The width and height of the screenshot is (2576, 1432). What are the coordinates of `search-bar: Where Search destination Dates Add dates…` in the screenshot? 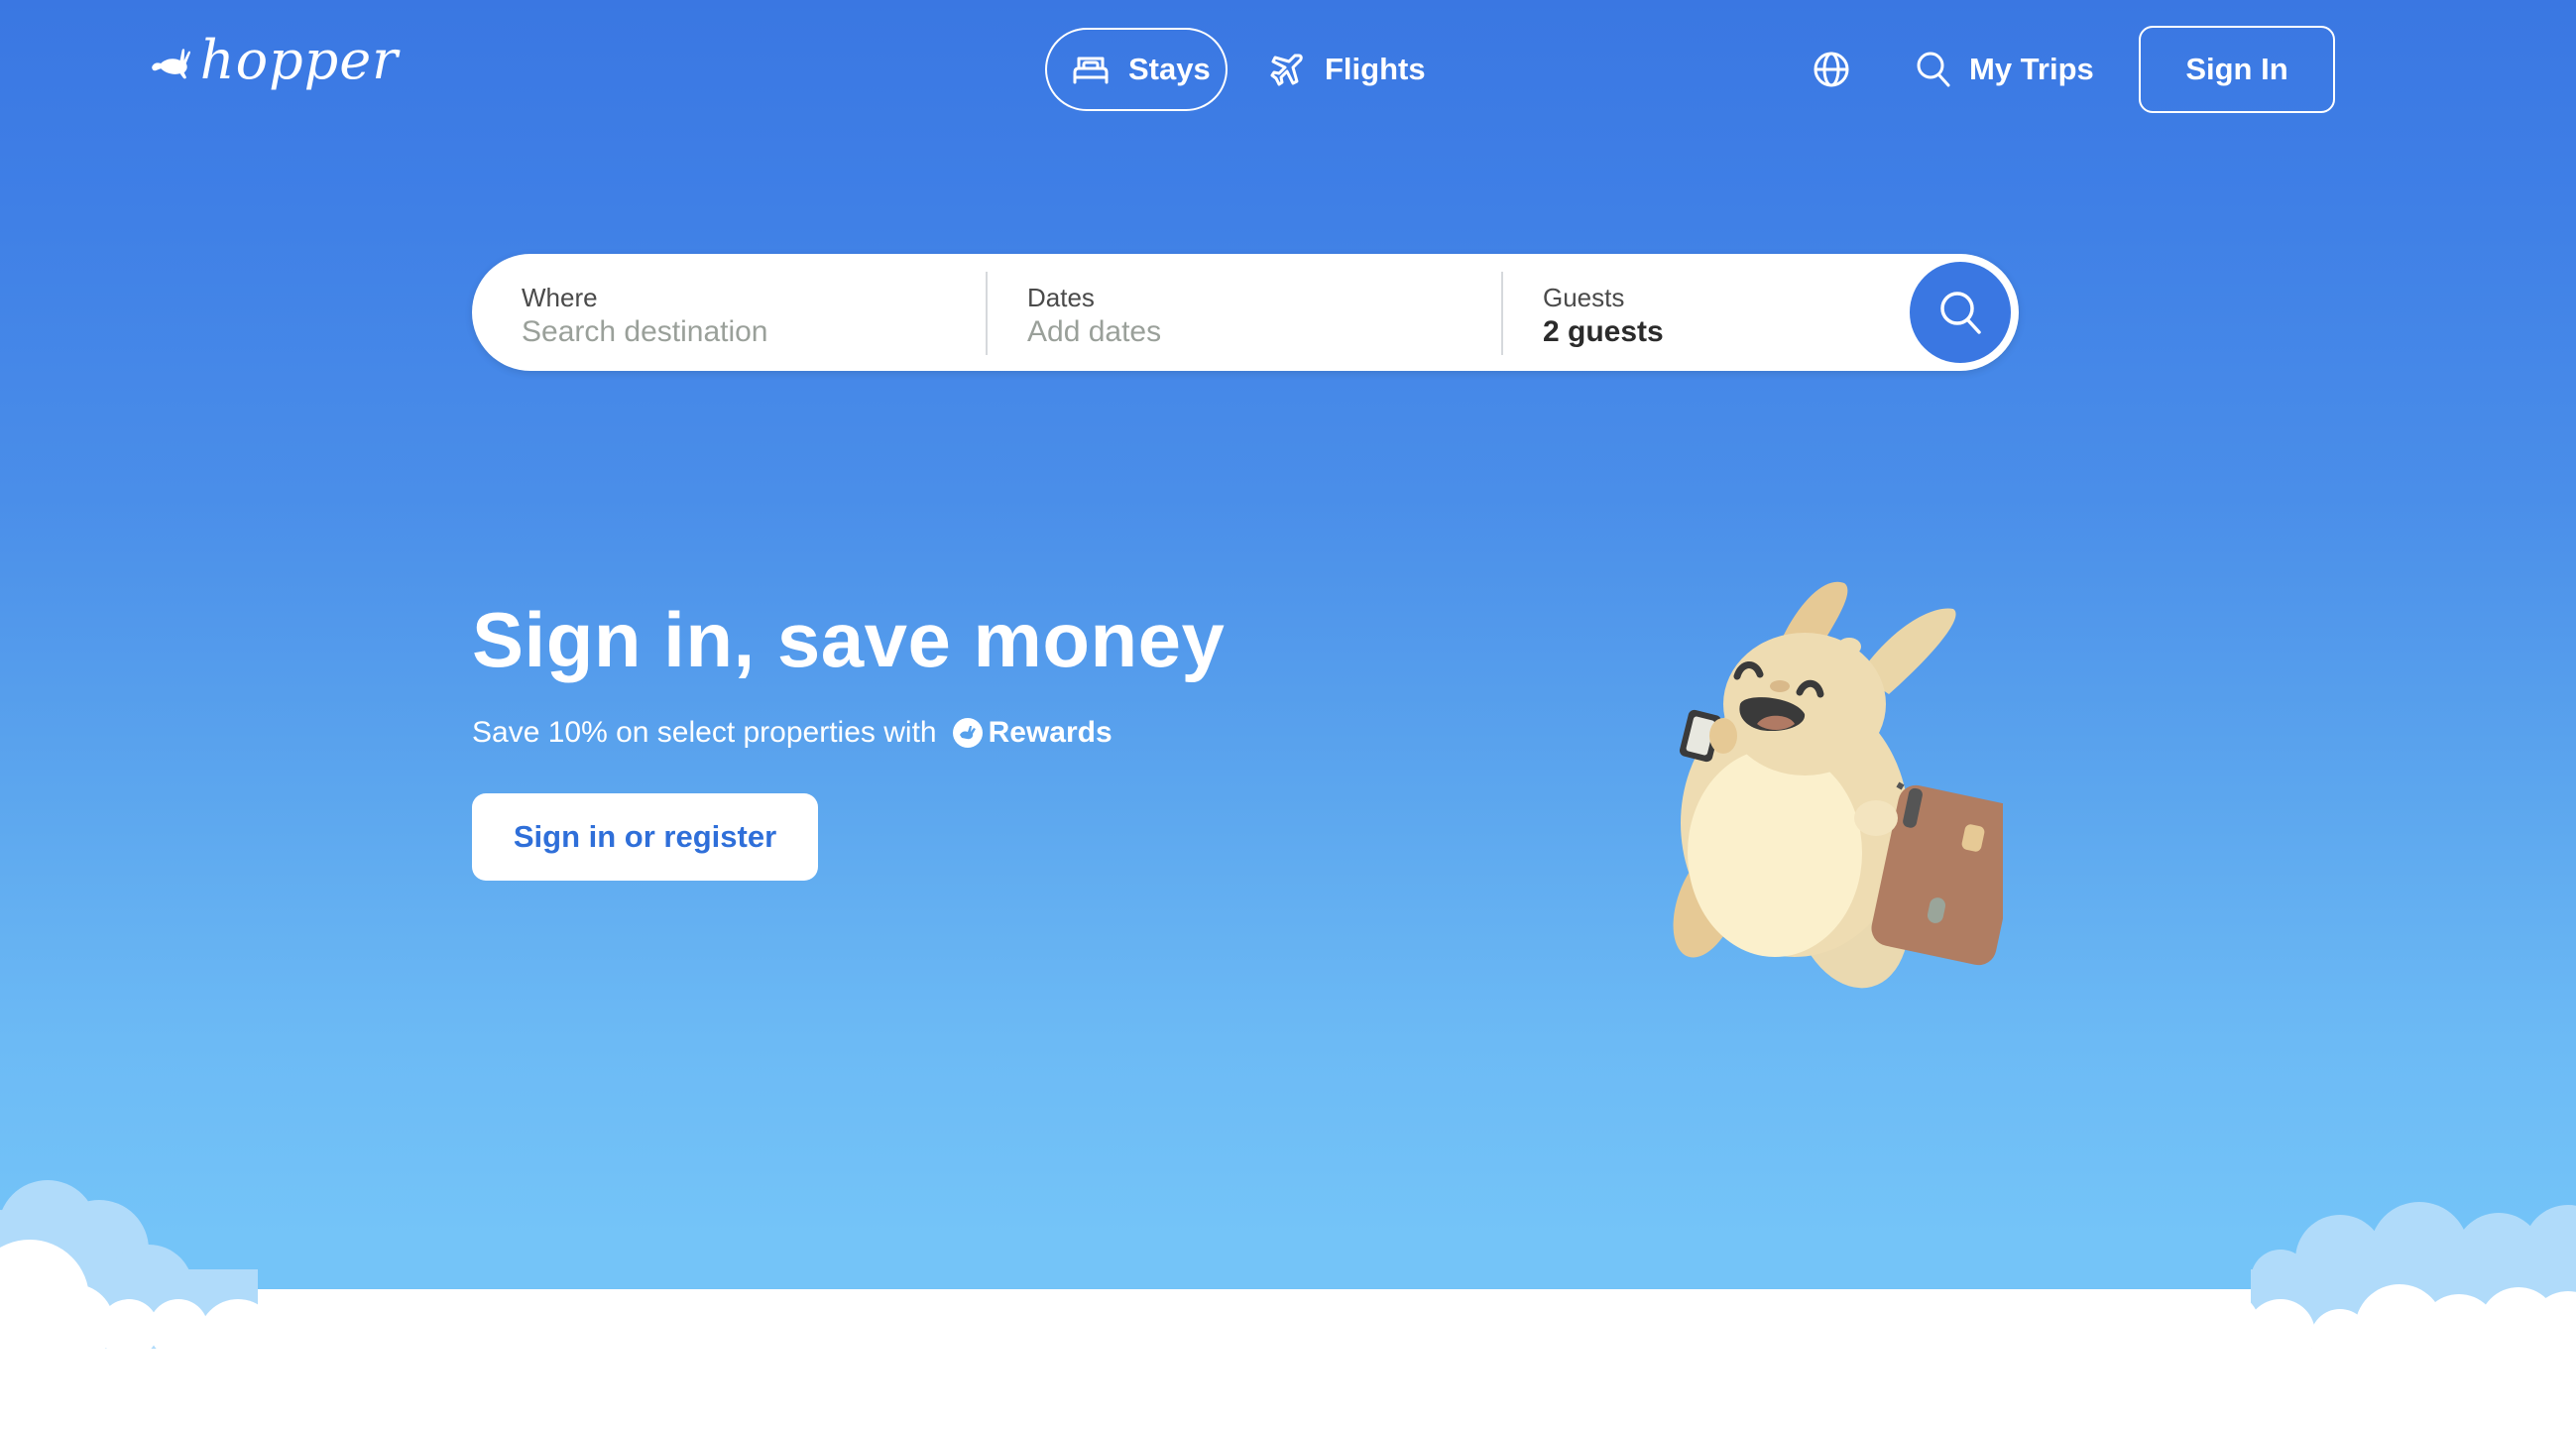 It's located at (1246, 312).